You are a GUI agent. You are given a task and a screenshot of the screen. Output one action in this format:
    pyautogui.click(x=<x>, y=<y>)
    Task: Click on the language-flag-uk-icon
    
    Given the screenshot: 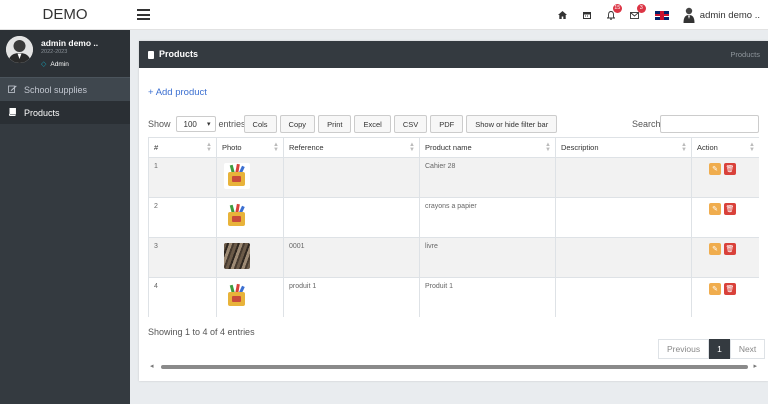 What is the action you would take?
    pyautogui.click(x=662, y=15)
    